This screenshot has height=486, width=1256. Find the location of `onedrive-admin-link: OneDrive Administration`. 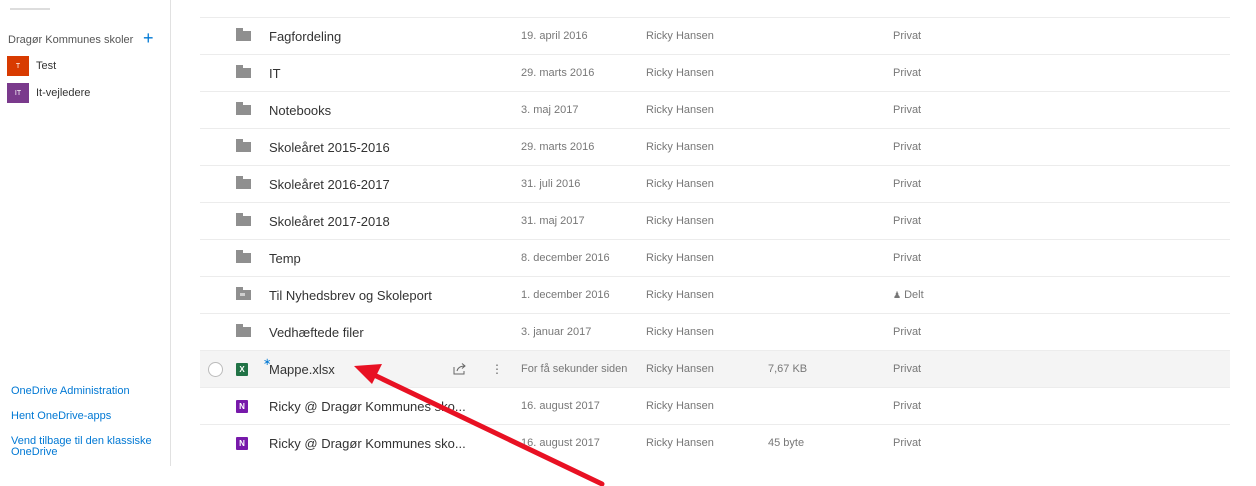

onedrive-admin-link: OneDrive Administration is located at coordinates (70, 391).